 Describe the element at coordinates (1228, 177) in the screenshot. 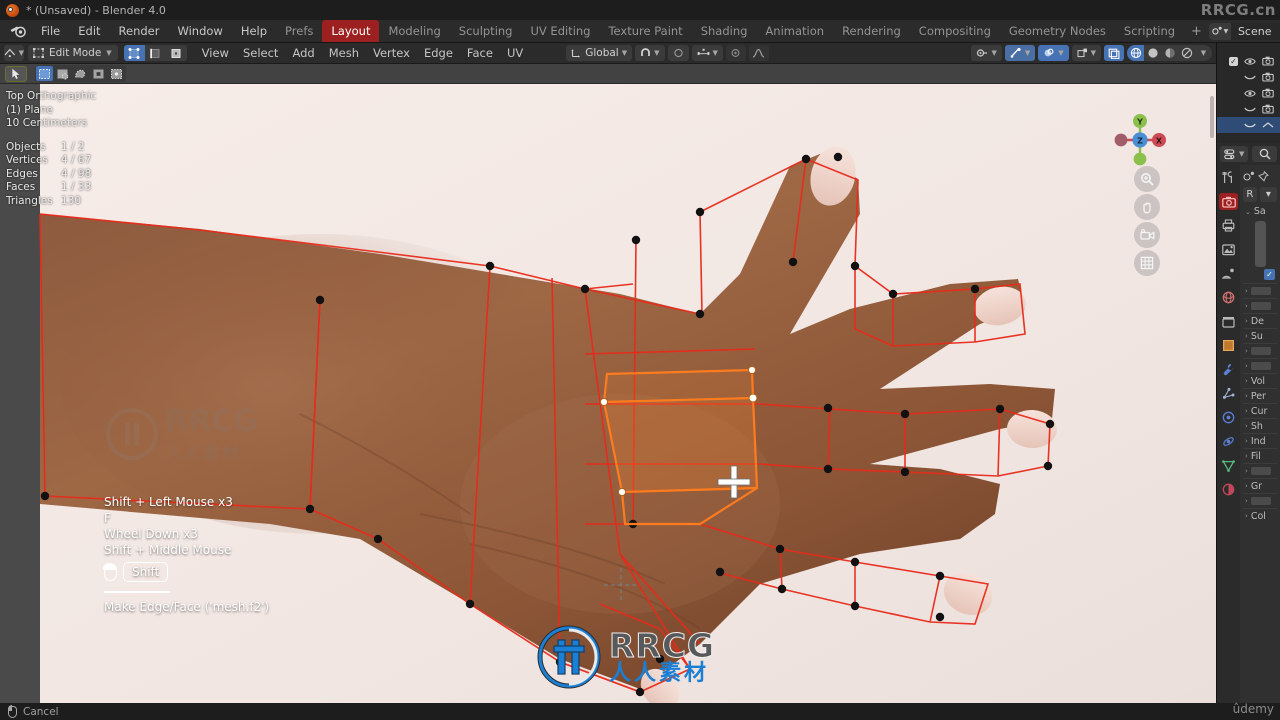

I see `tool-tab` at that location.